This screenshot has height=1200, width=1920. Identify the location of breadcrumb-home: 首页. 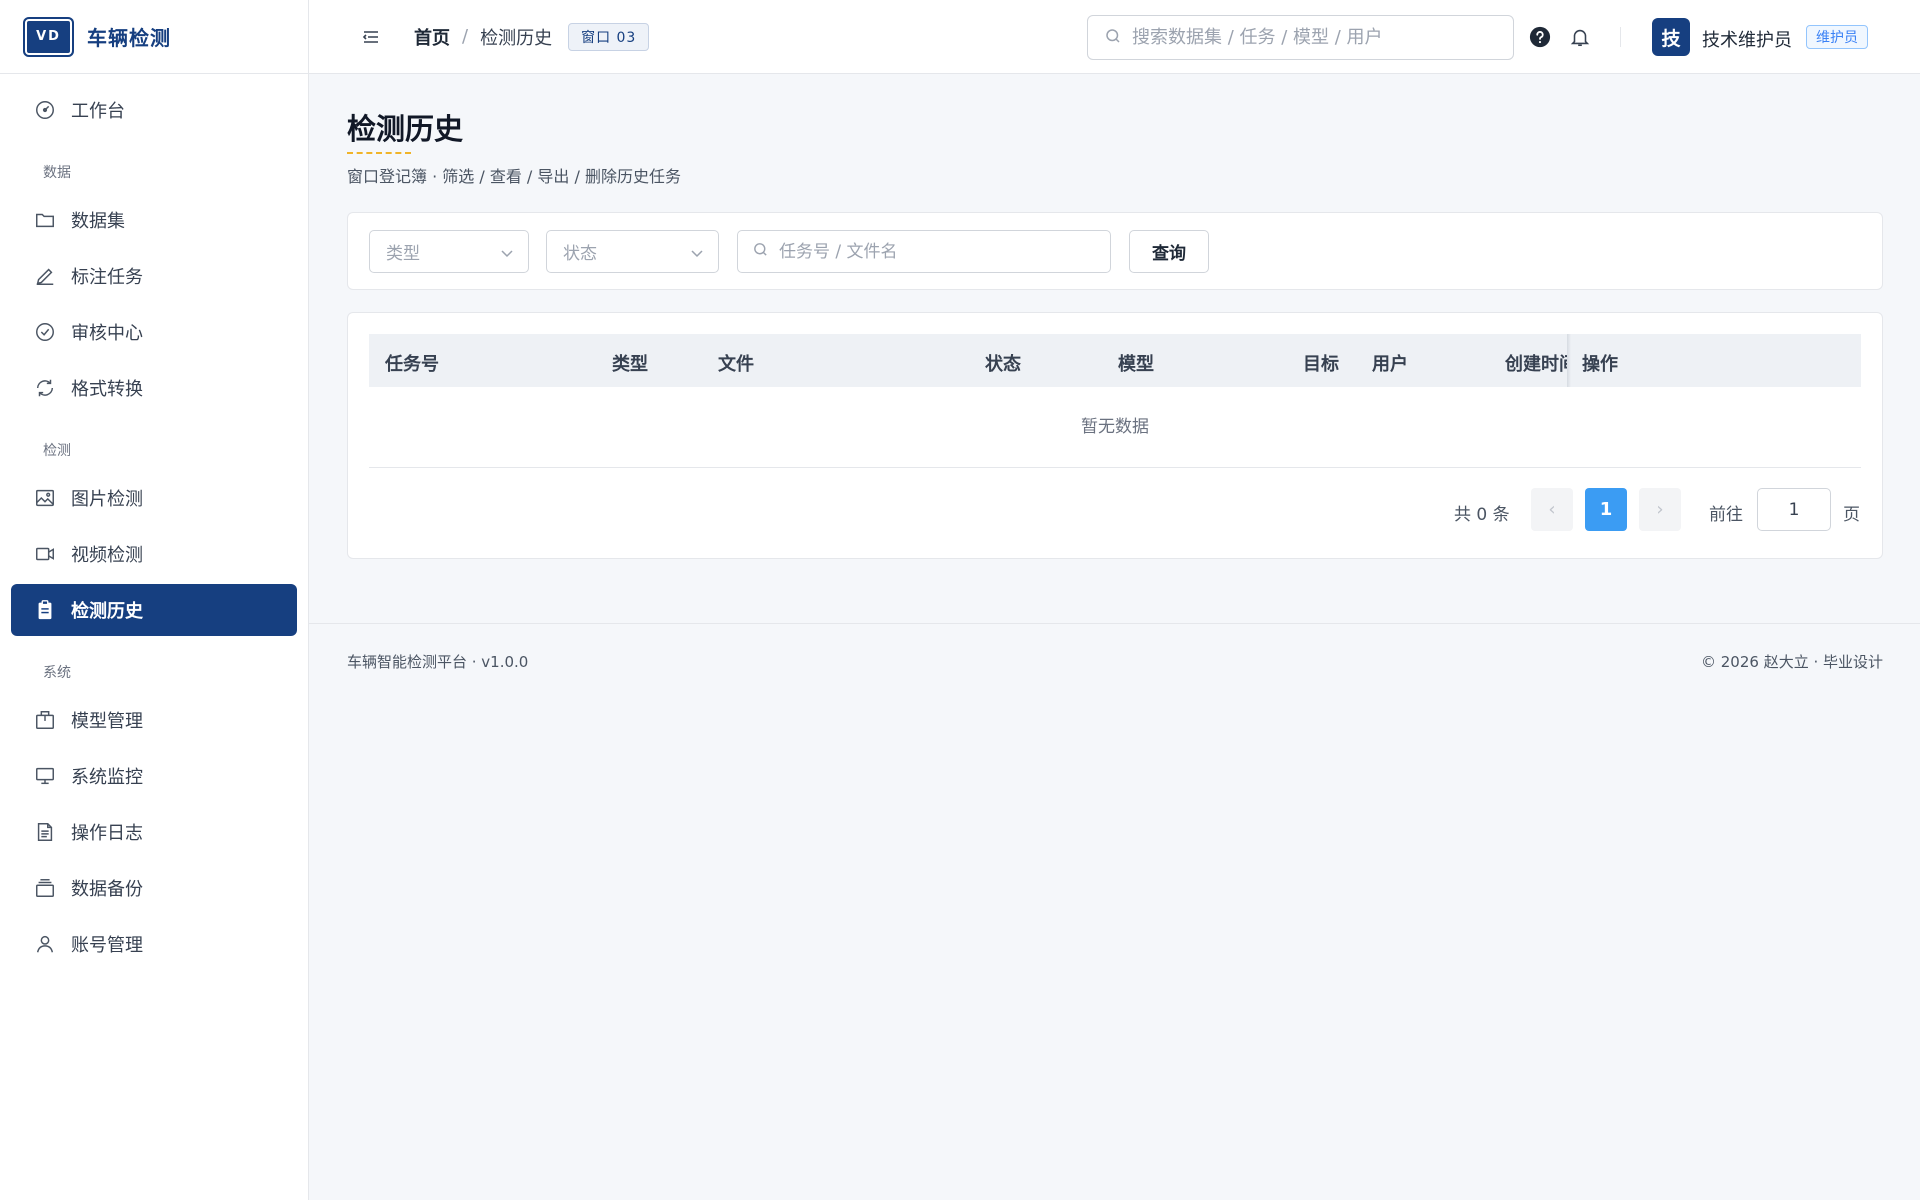
(432, 37).